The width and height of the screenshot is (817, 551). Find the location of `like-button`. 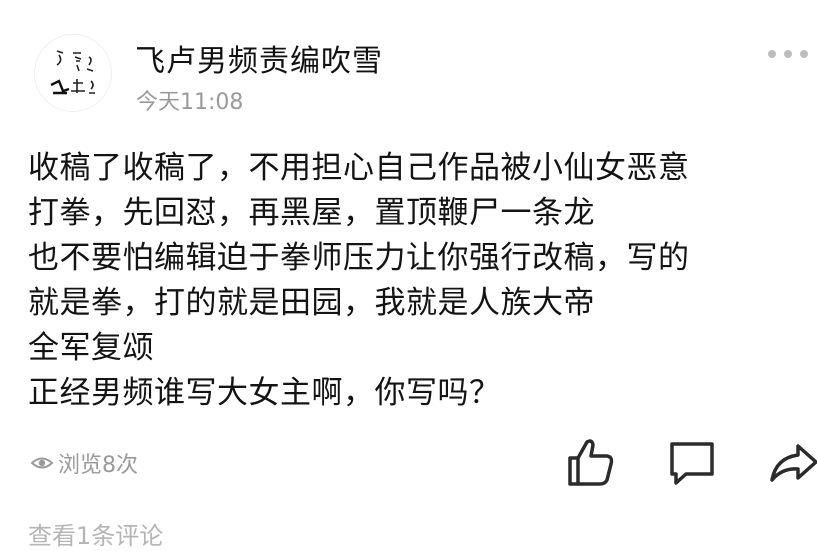

like-button is located at coordinates (590, 462).